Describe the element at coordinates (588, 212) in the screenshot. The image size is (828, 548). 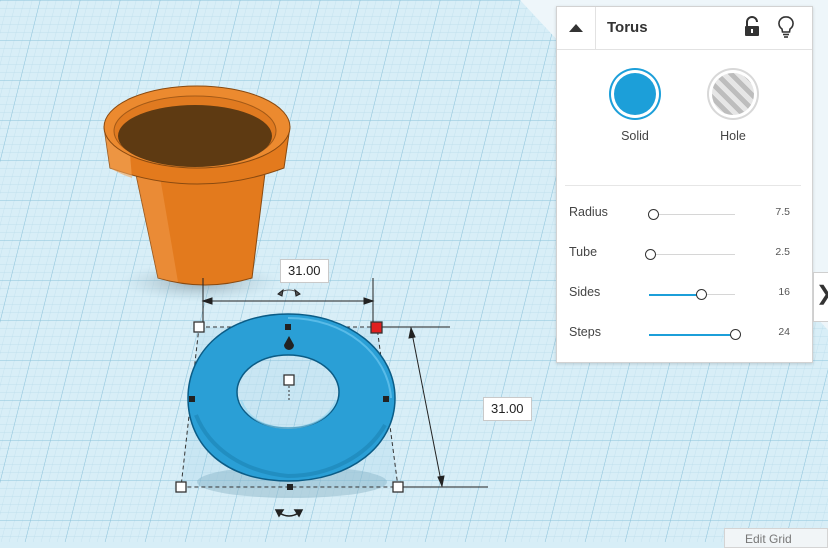
I see `param-label: Radius` at that location.